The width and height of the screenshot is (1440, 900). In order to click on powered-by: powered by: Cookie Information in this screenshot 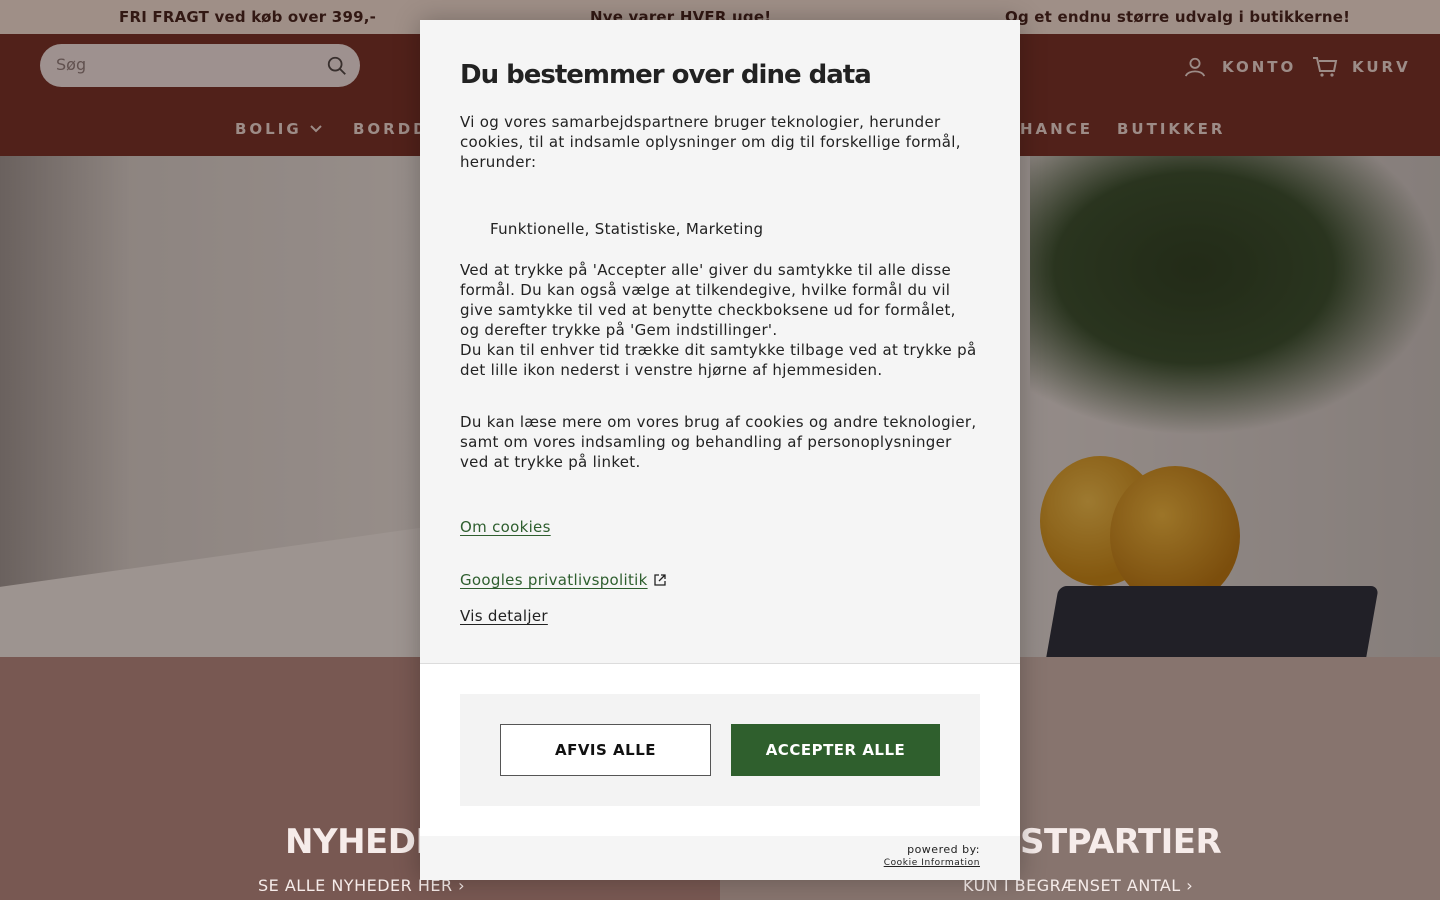, I will do `click(932, 855)`.